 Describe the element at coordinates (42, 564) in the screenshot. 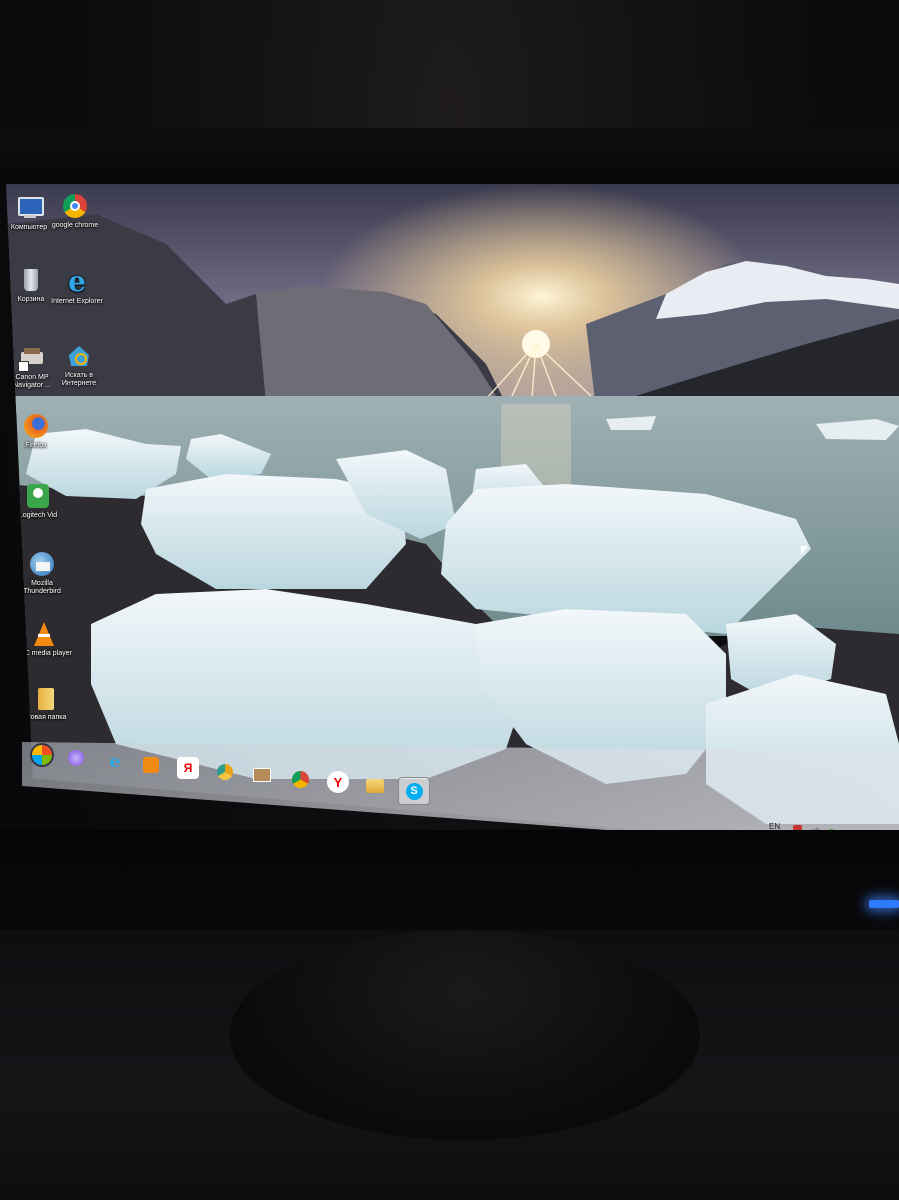

I see `thunderbird-icon` at that location.